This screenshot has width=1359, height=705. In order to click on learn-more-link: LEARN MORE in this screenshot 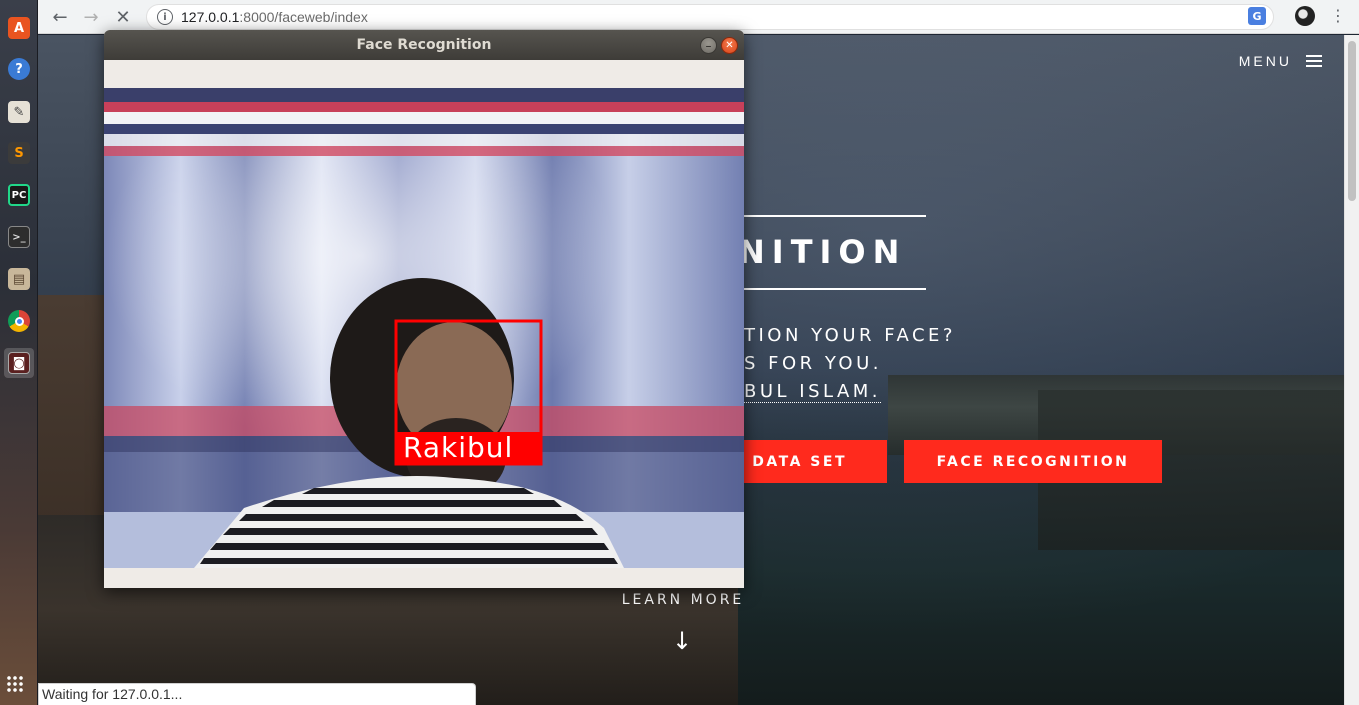, I will do `click(683, 600)`.